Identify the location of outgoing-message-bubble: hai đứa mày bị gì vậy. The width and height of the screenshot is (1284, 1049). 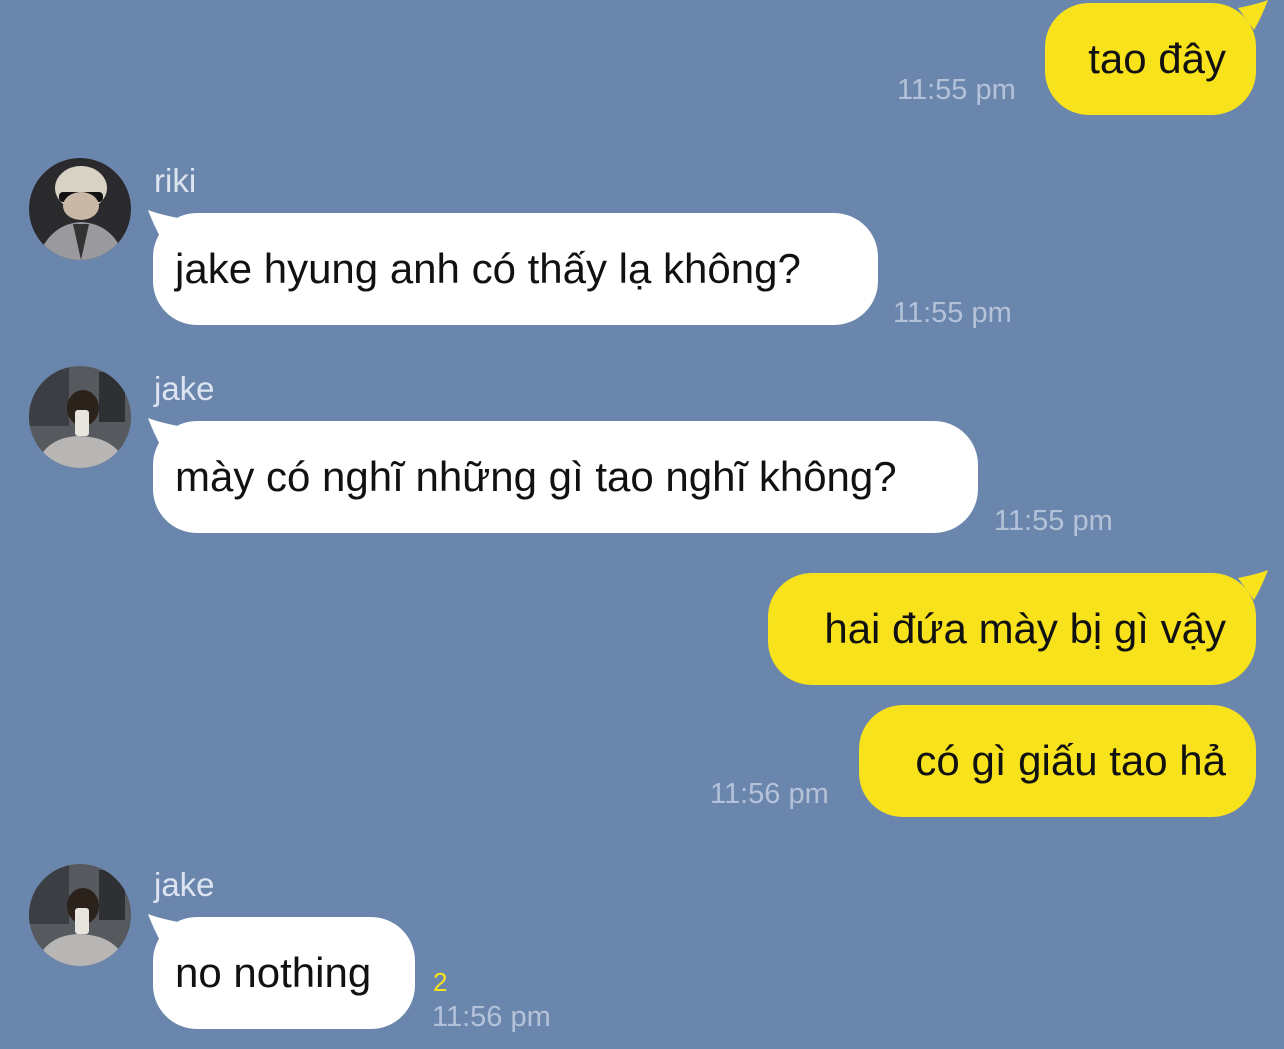
(1012, 629).